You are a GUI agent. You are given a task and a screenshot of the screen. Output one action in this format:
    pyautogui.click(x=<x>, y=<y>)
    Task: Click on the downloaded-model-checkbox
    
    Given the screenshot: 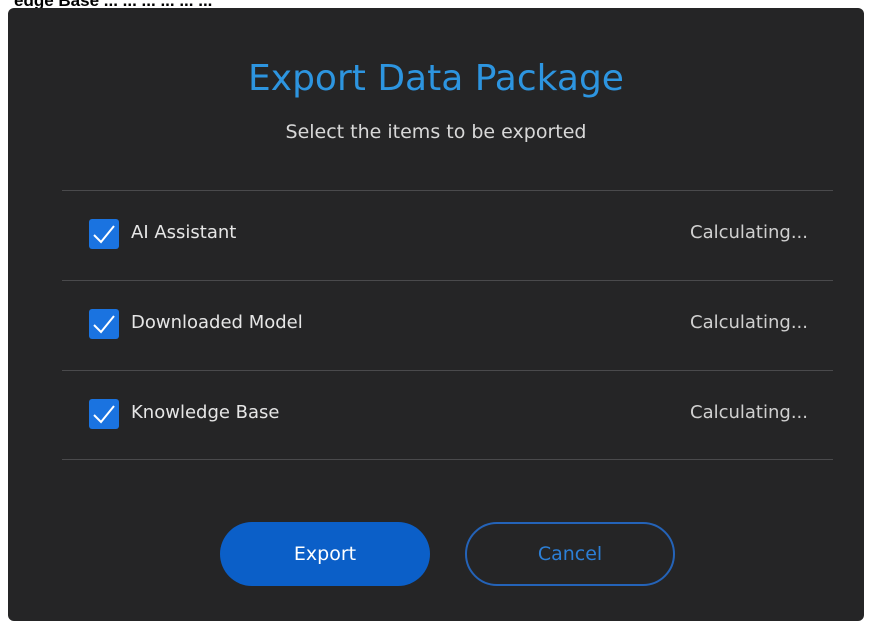 What is the action you would take?
    pyautogui.click(x=104, y=324)
    